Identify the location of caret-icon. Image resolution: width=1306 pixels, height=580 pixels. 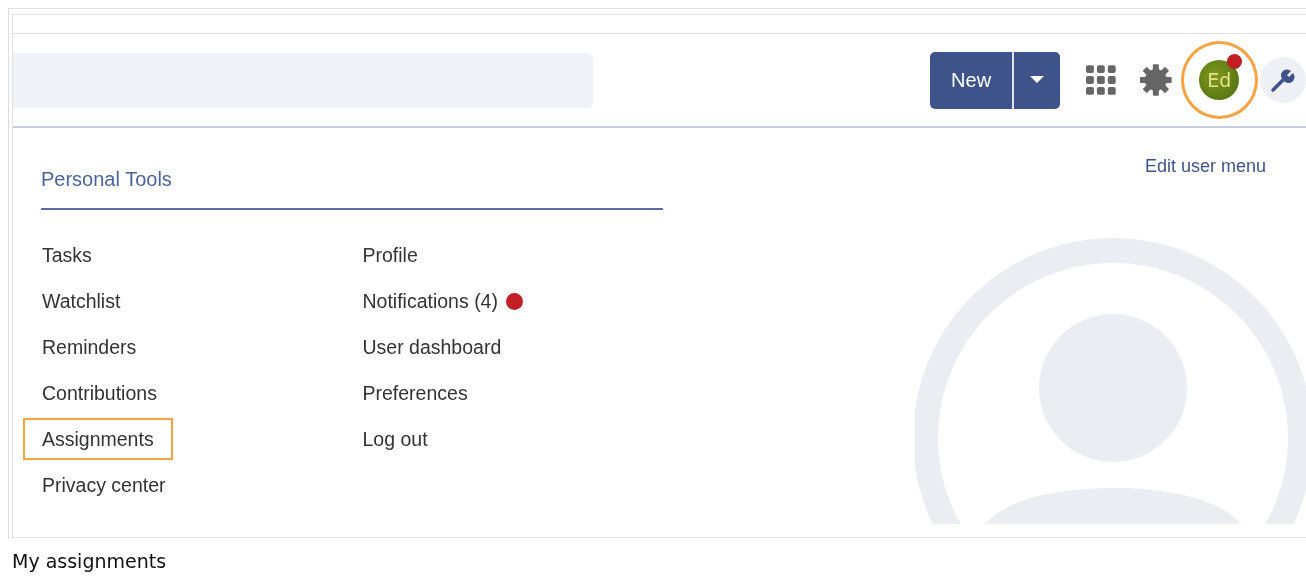
(1036, 80).